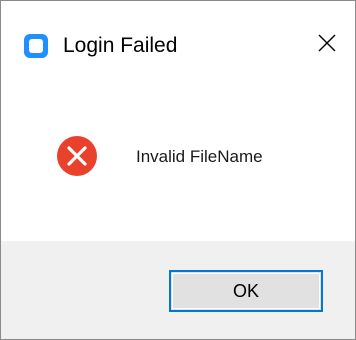 This screenshot has height=340, width=356. I want to click on close-button, so click(327, 45).